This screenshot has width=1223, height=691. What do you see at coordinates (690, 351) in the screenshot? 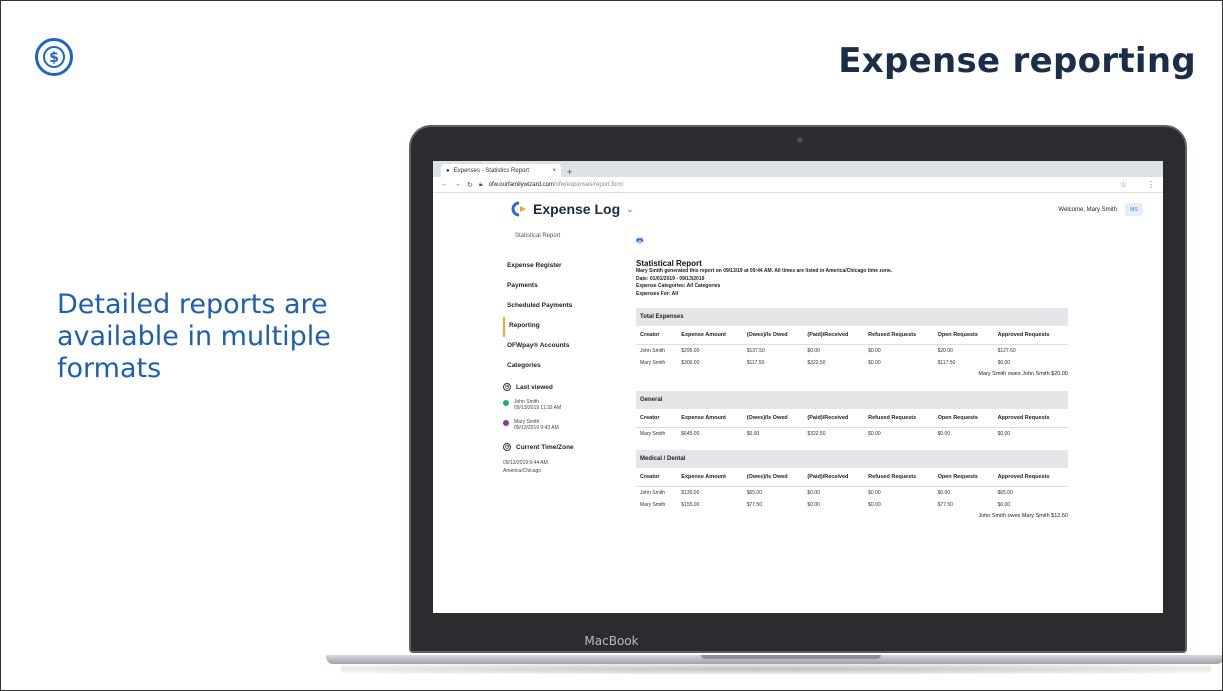
I see `table-cell: $295.00` at bounding box center [690, 351].